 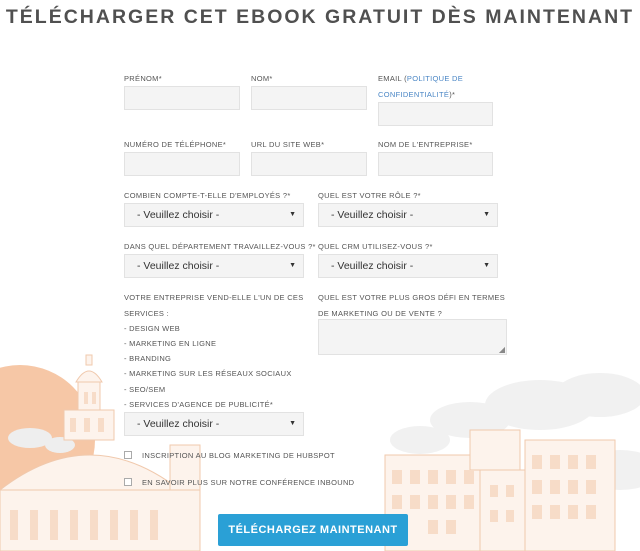 What do you see at coordinates (309, 98) in the screenshot?
I see `last-name-input` at bounding box center [309, 98].